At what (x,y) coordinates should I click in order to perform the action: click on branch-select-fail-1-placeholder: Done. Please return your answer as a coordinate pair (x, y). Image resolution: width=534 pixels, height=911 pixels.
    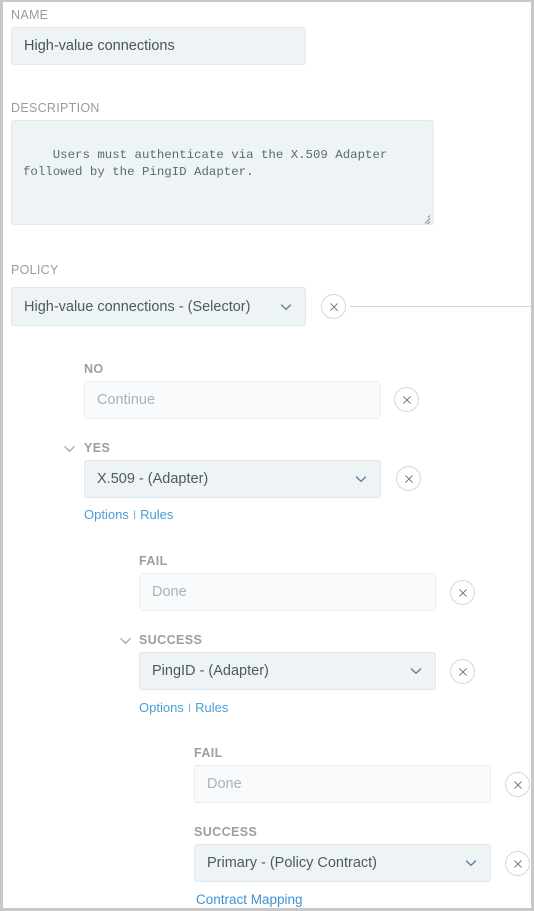
    Looking at the image, I should click on (169, 592).